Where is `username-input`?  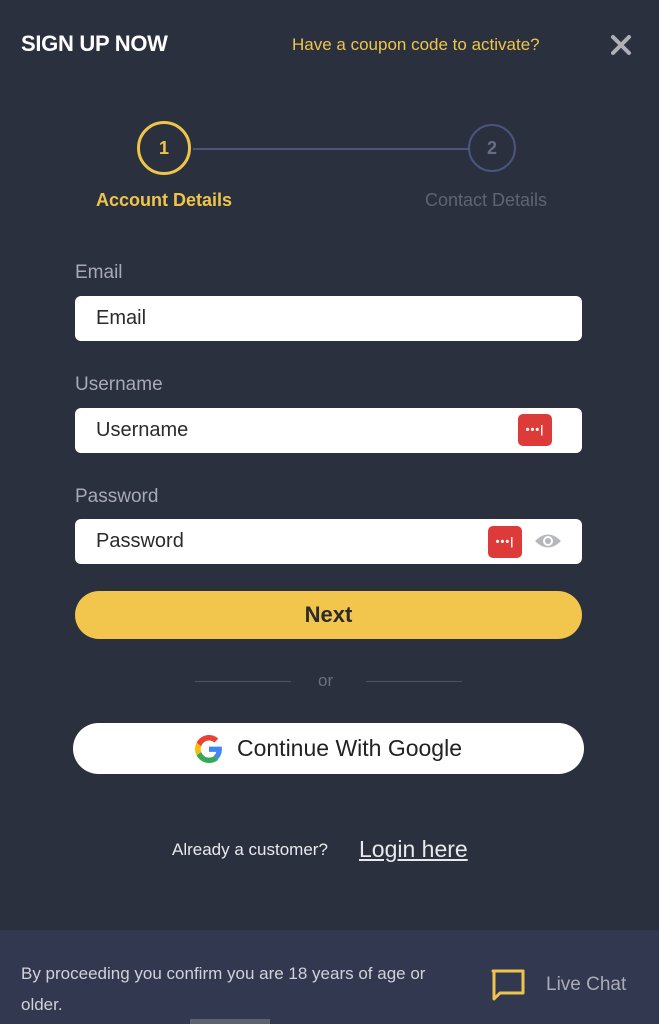
username-input is located at coordinates (296, 430).